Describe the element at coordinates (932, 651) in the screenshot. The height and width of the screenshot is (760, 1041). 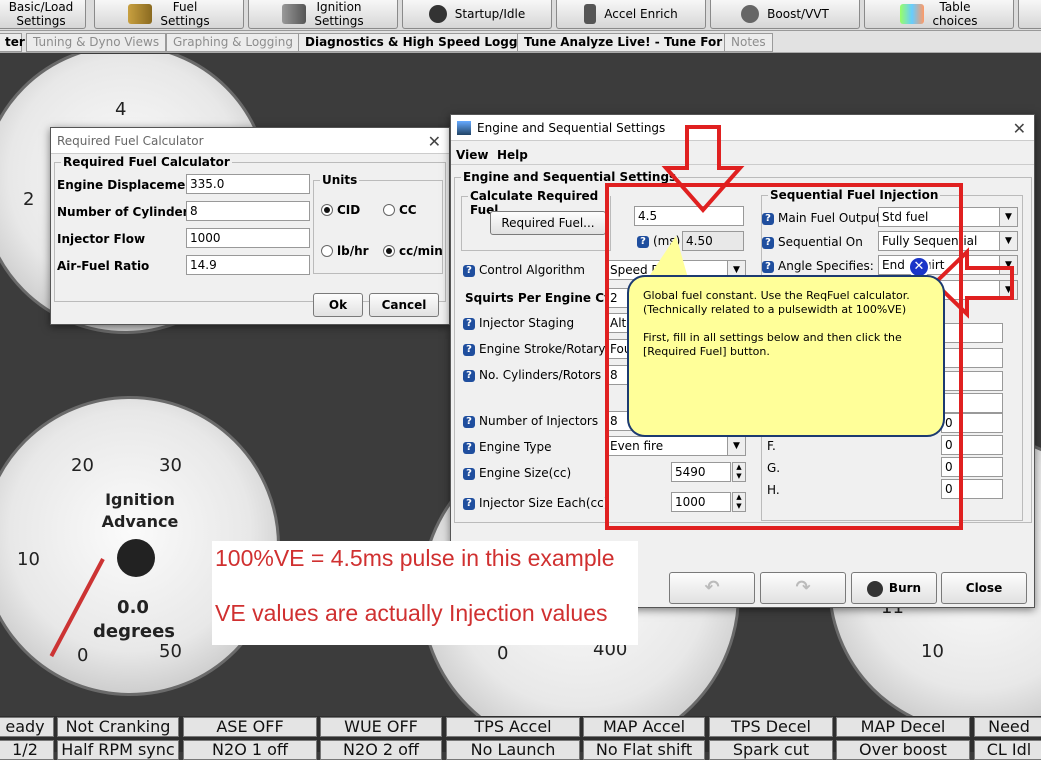
I see `gauge-tick: 10` at that location.